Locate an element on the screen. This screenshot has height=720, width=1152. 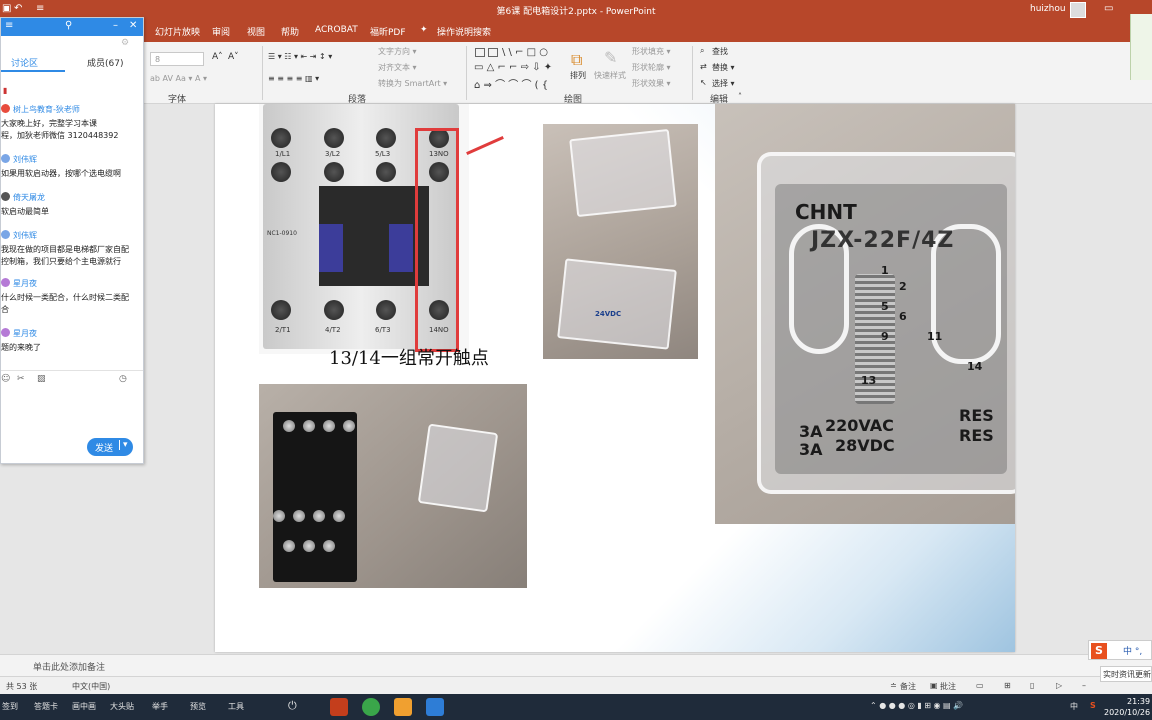
replace-button: 替换 ▾ is located at coordinates (723, 67).